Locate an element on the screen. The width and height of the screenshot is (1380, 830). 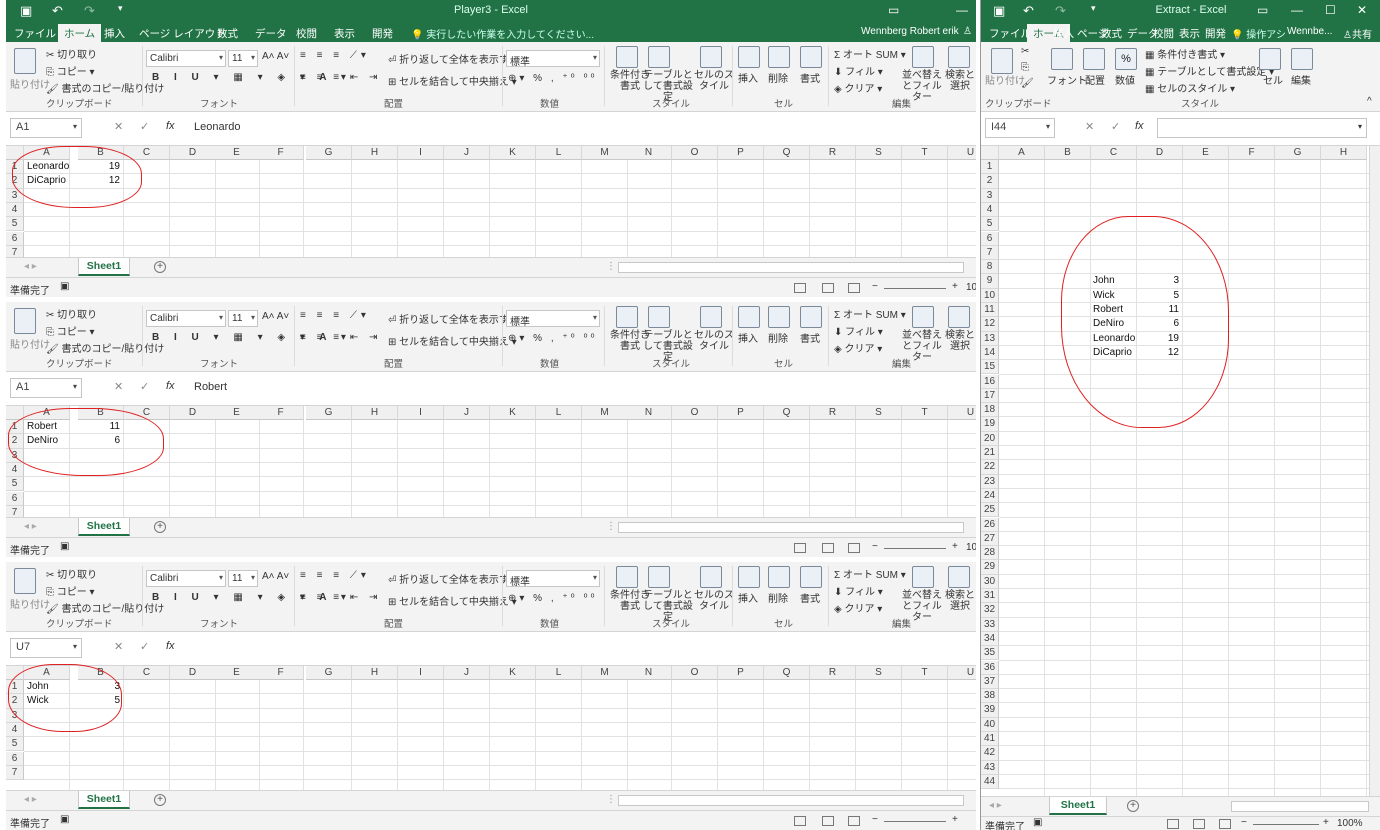
row-header-29: 29 is located at coordinates (990, 567).